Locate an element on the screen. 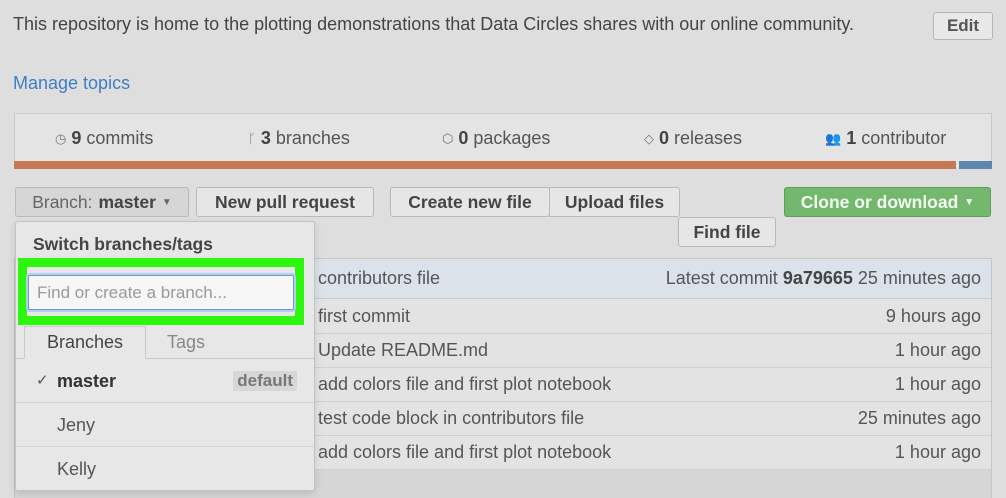 This screenshot has width=1006, height=498. clone-or-download-button: Clone or download ▼ is located at coordinates (887, 202).